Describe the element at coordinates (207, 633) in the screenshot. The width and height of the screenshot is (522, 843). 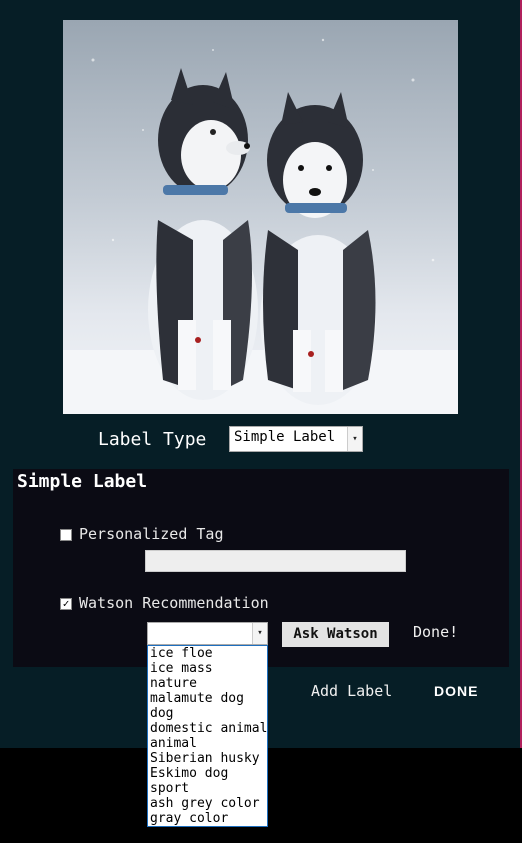
I see `watson-recommendation-select: ▾` at that location.